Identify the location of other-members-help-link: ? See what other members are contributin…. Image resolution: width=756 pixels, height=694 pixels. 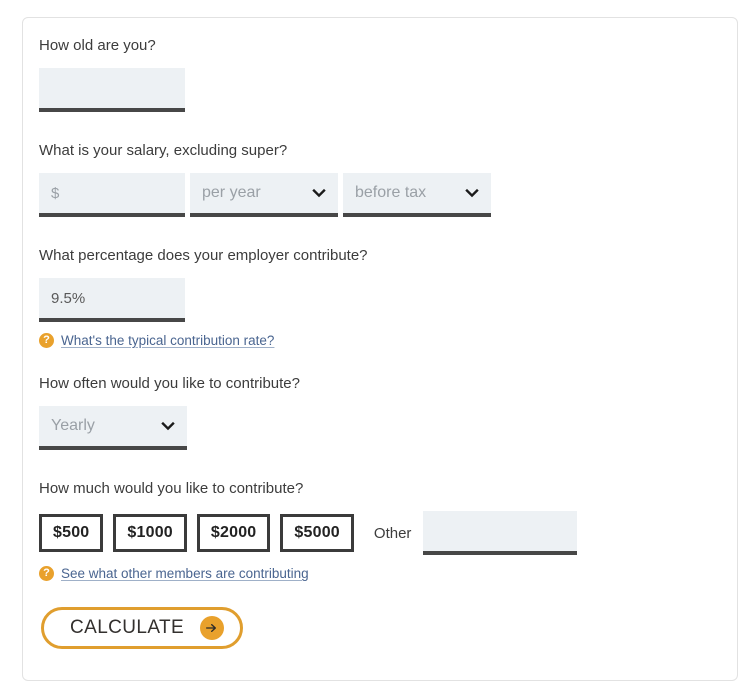
(380, 573).